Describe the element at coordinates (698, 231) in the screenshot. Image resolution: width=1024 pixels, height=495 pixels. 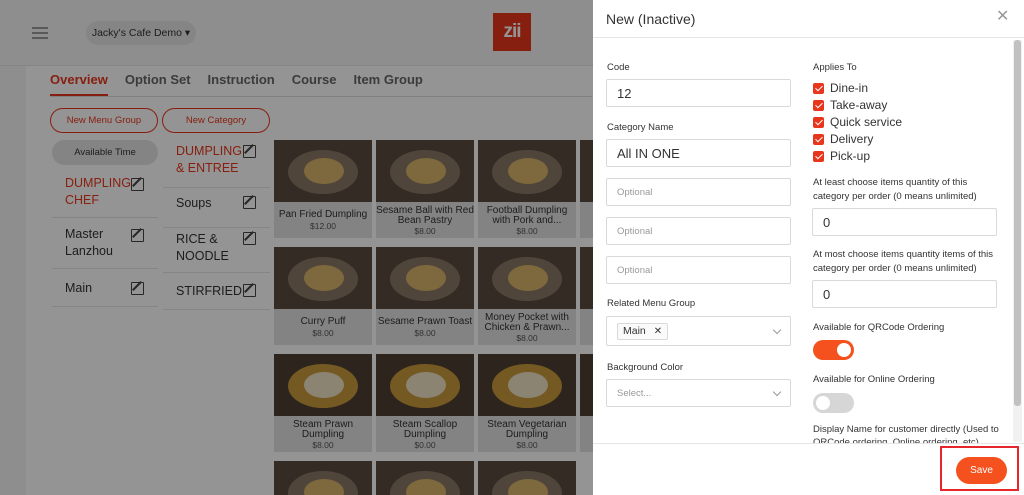
I see `optional-name-input-2: Optional` at that location.